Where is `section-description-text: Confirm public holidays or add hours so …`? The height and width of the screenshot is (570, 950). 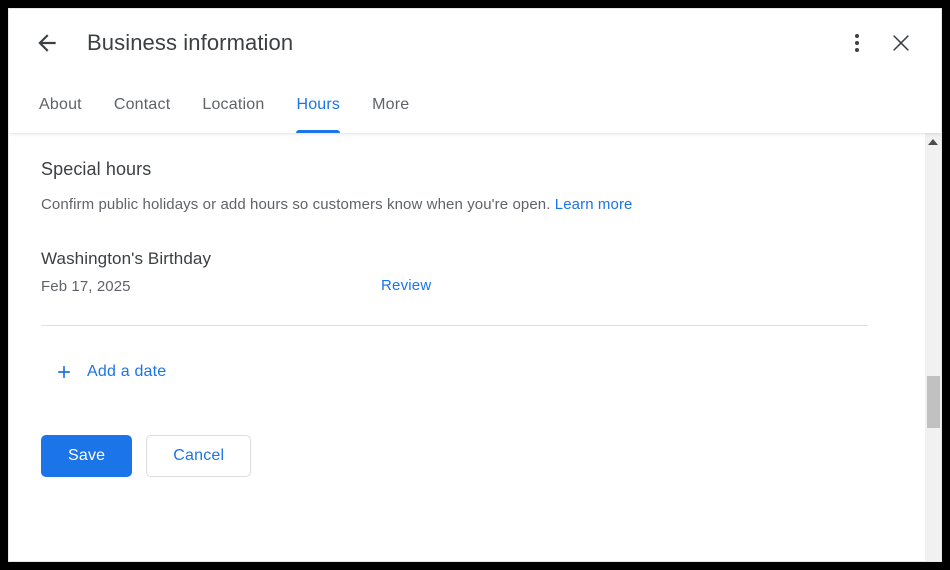 section-description-text: Confirm public holidays or add hours so … is located at coordinates (296, 204).